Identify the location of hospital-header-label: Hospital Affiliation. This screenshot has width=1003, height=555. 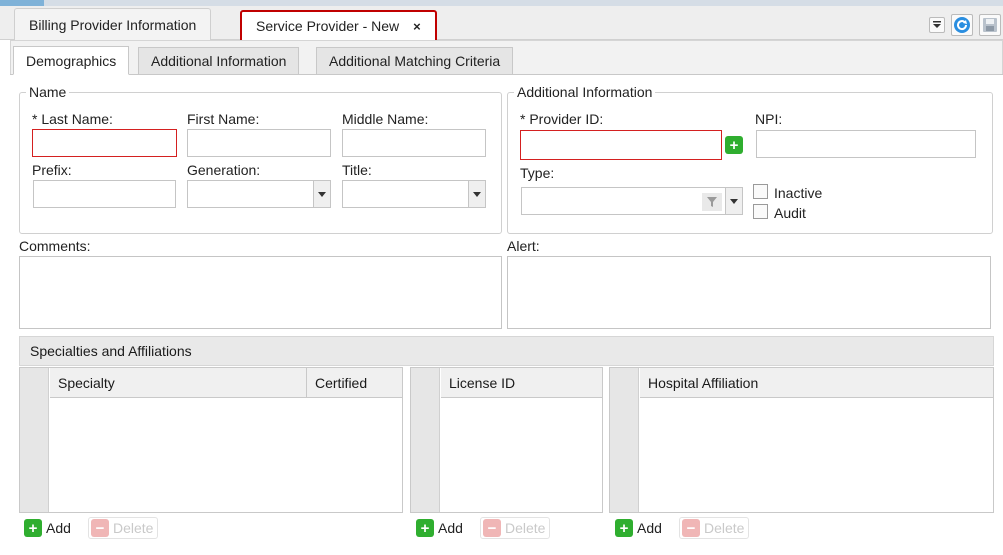
(703, 382).